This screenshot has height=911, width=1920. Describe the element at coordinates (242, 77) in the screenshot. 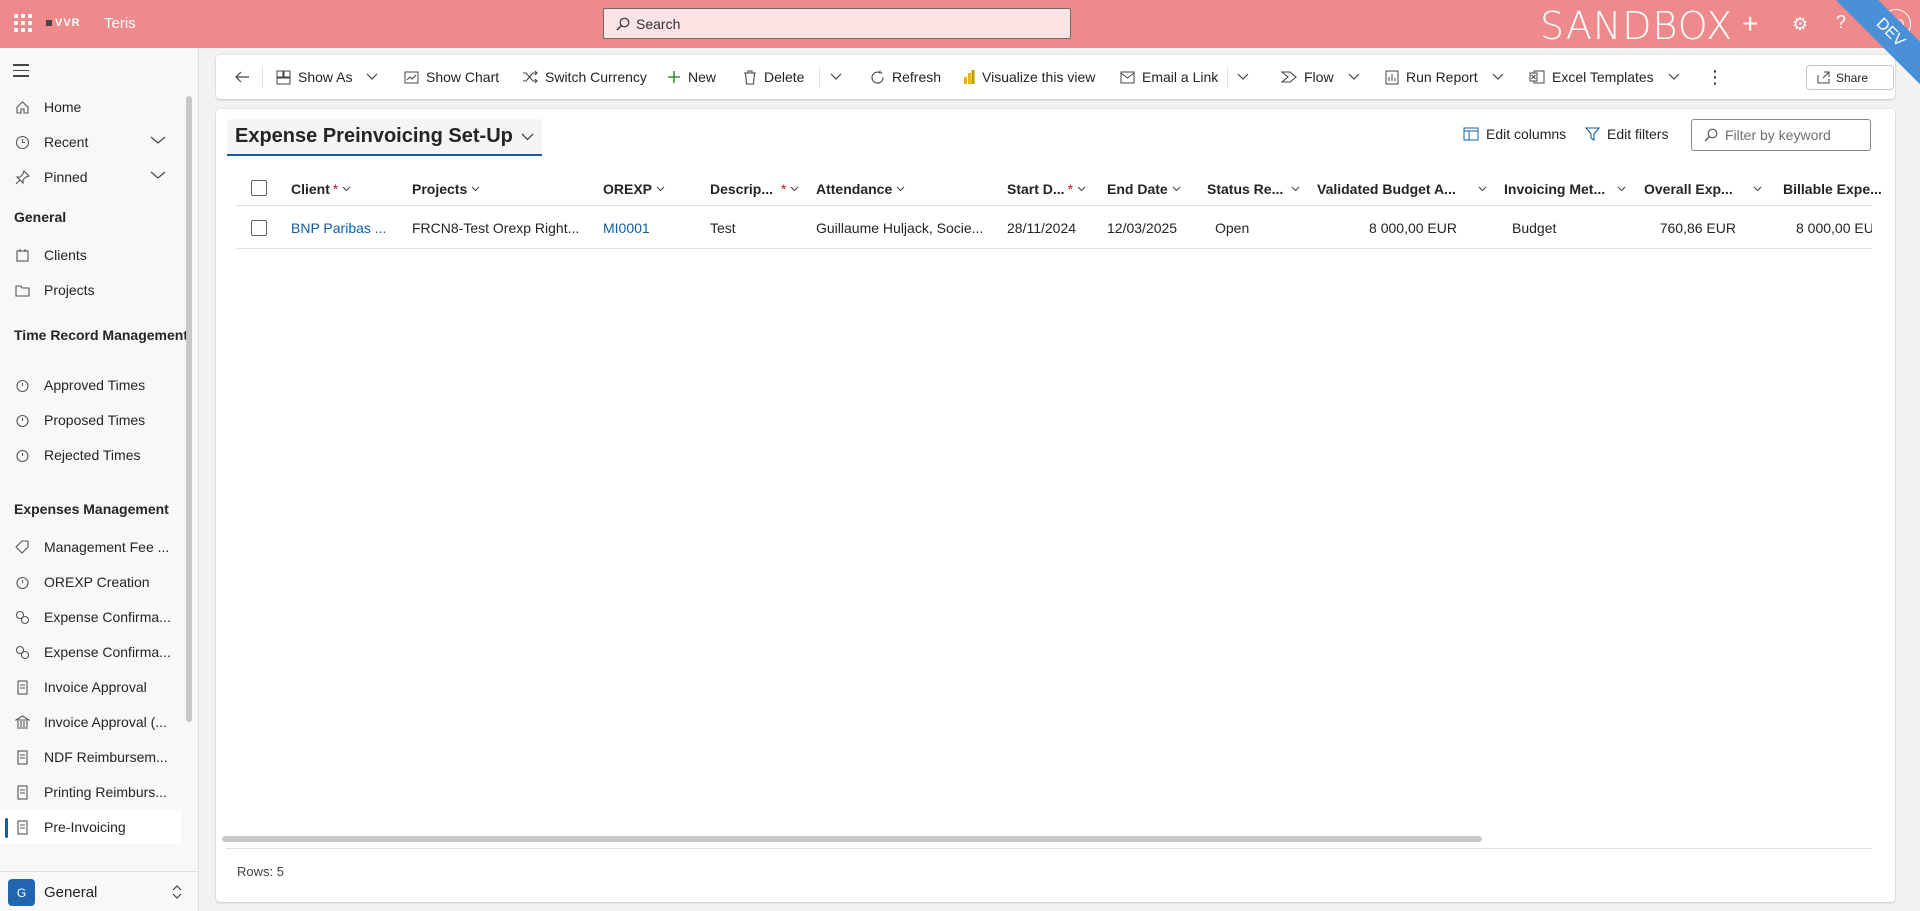

I see `arrow-left-icon` at that location.